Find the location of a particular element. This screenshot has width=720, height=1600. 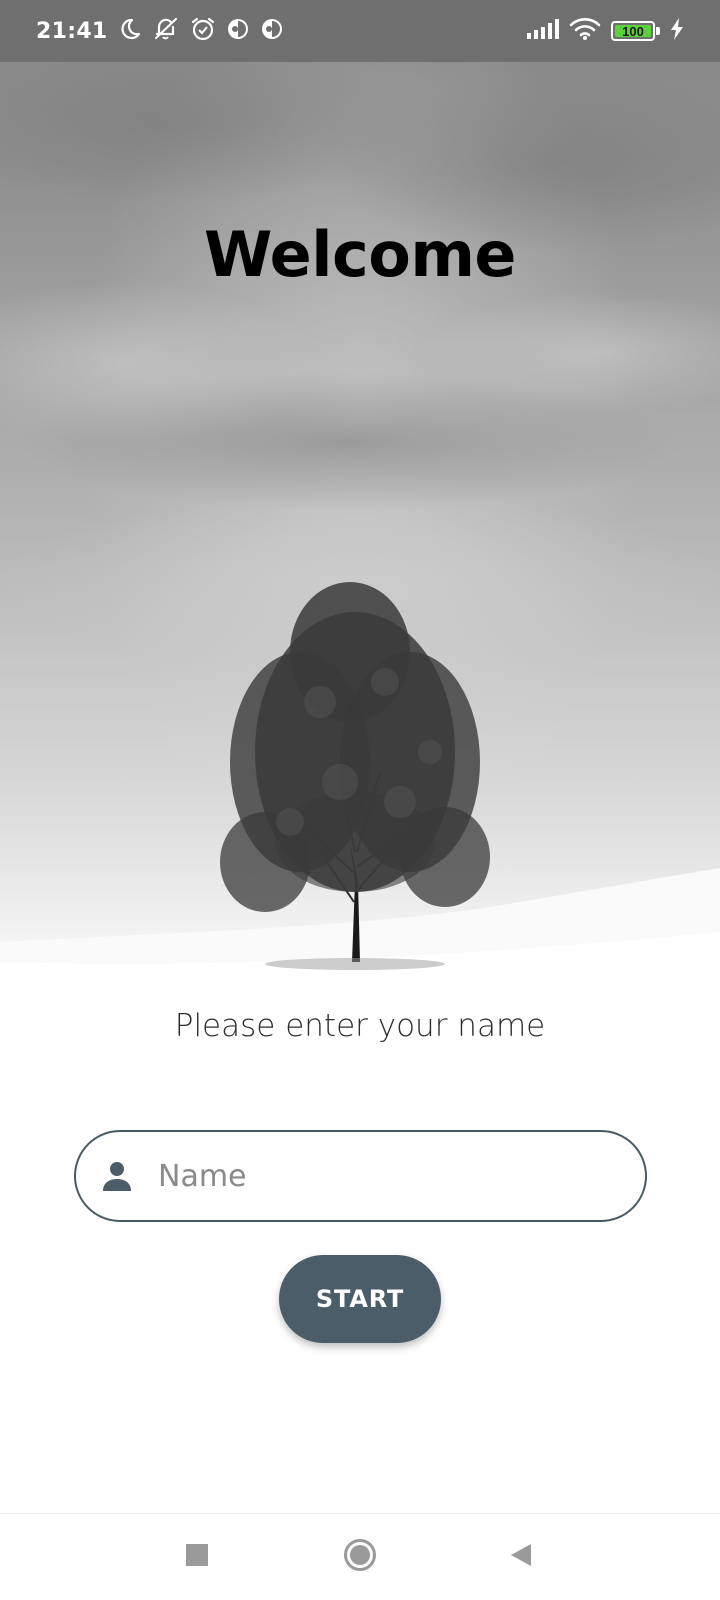

battery-level: 100 is located at coordinates (633, 31).